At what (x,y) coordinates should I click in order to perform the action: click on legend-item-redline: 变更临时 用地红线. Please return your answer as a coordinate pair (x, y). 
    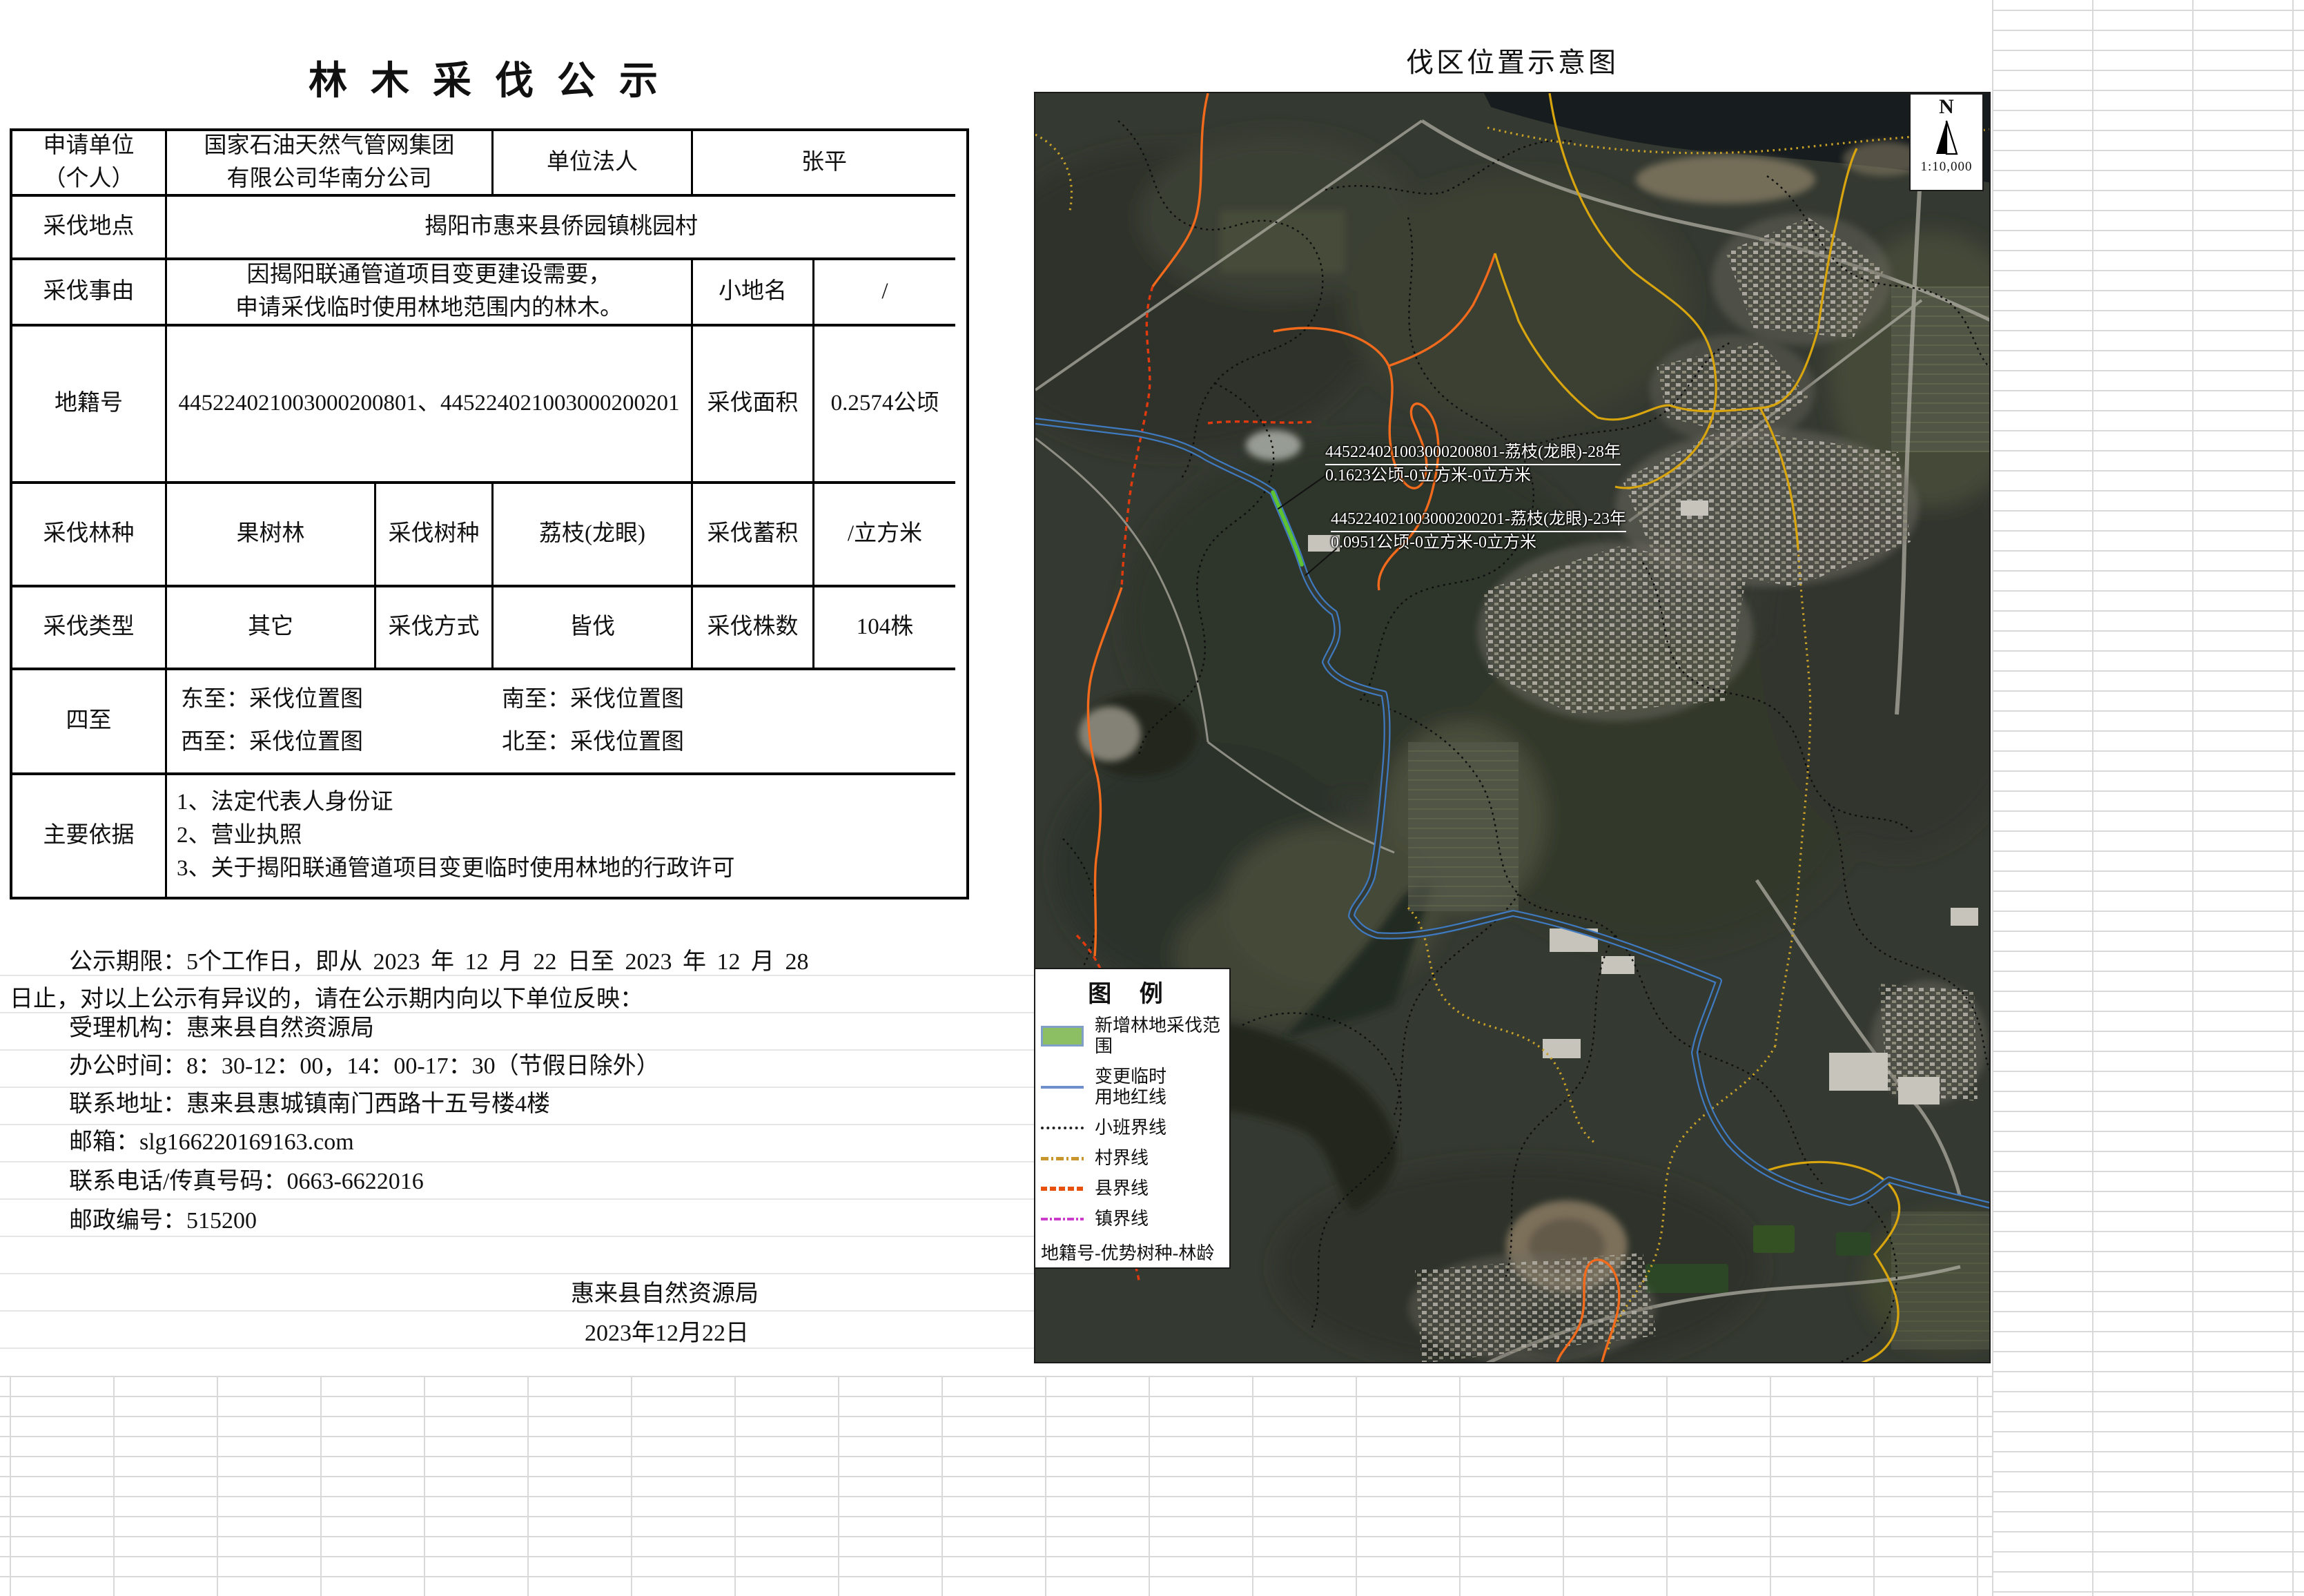
    Looking at the image, I should click on (1131, 1087).